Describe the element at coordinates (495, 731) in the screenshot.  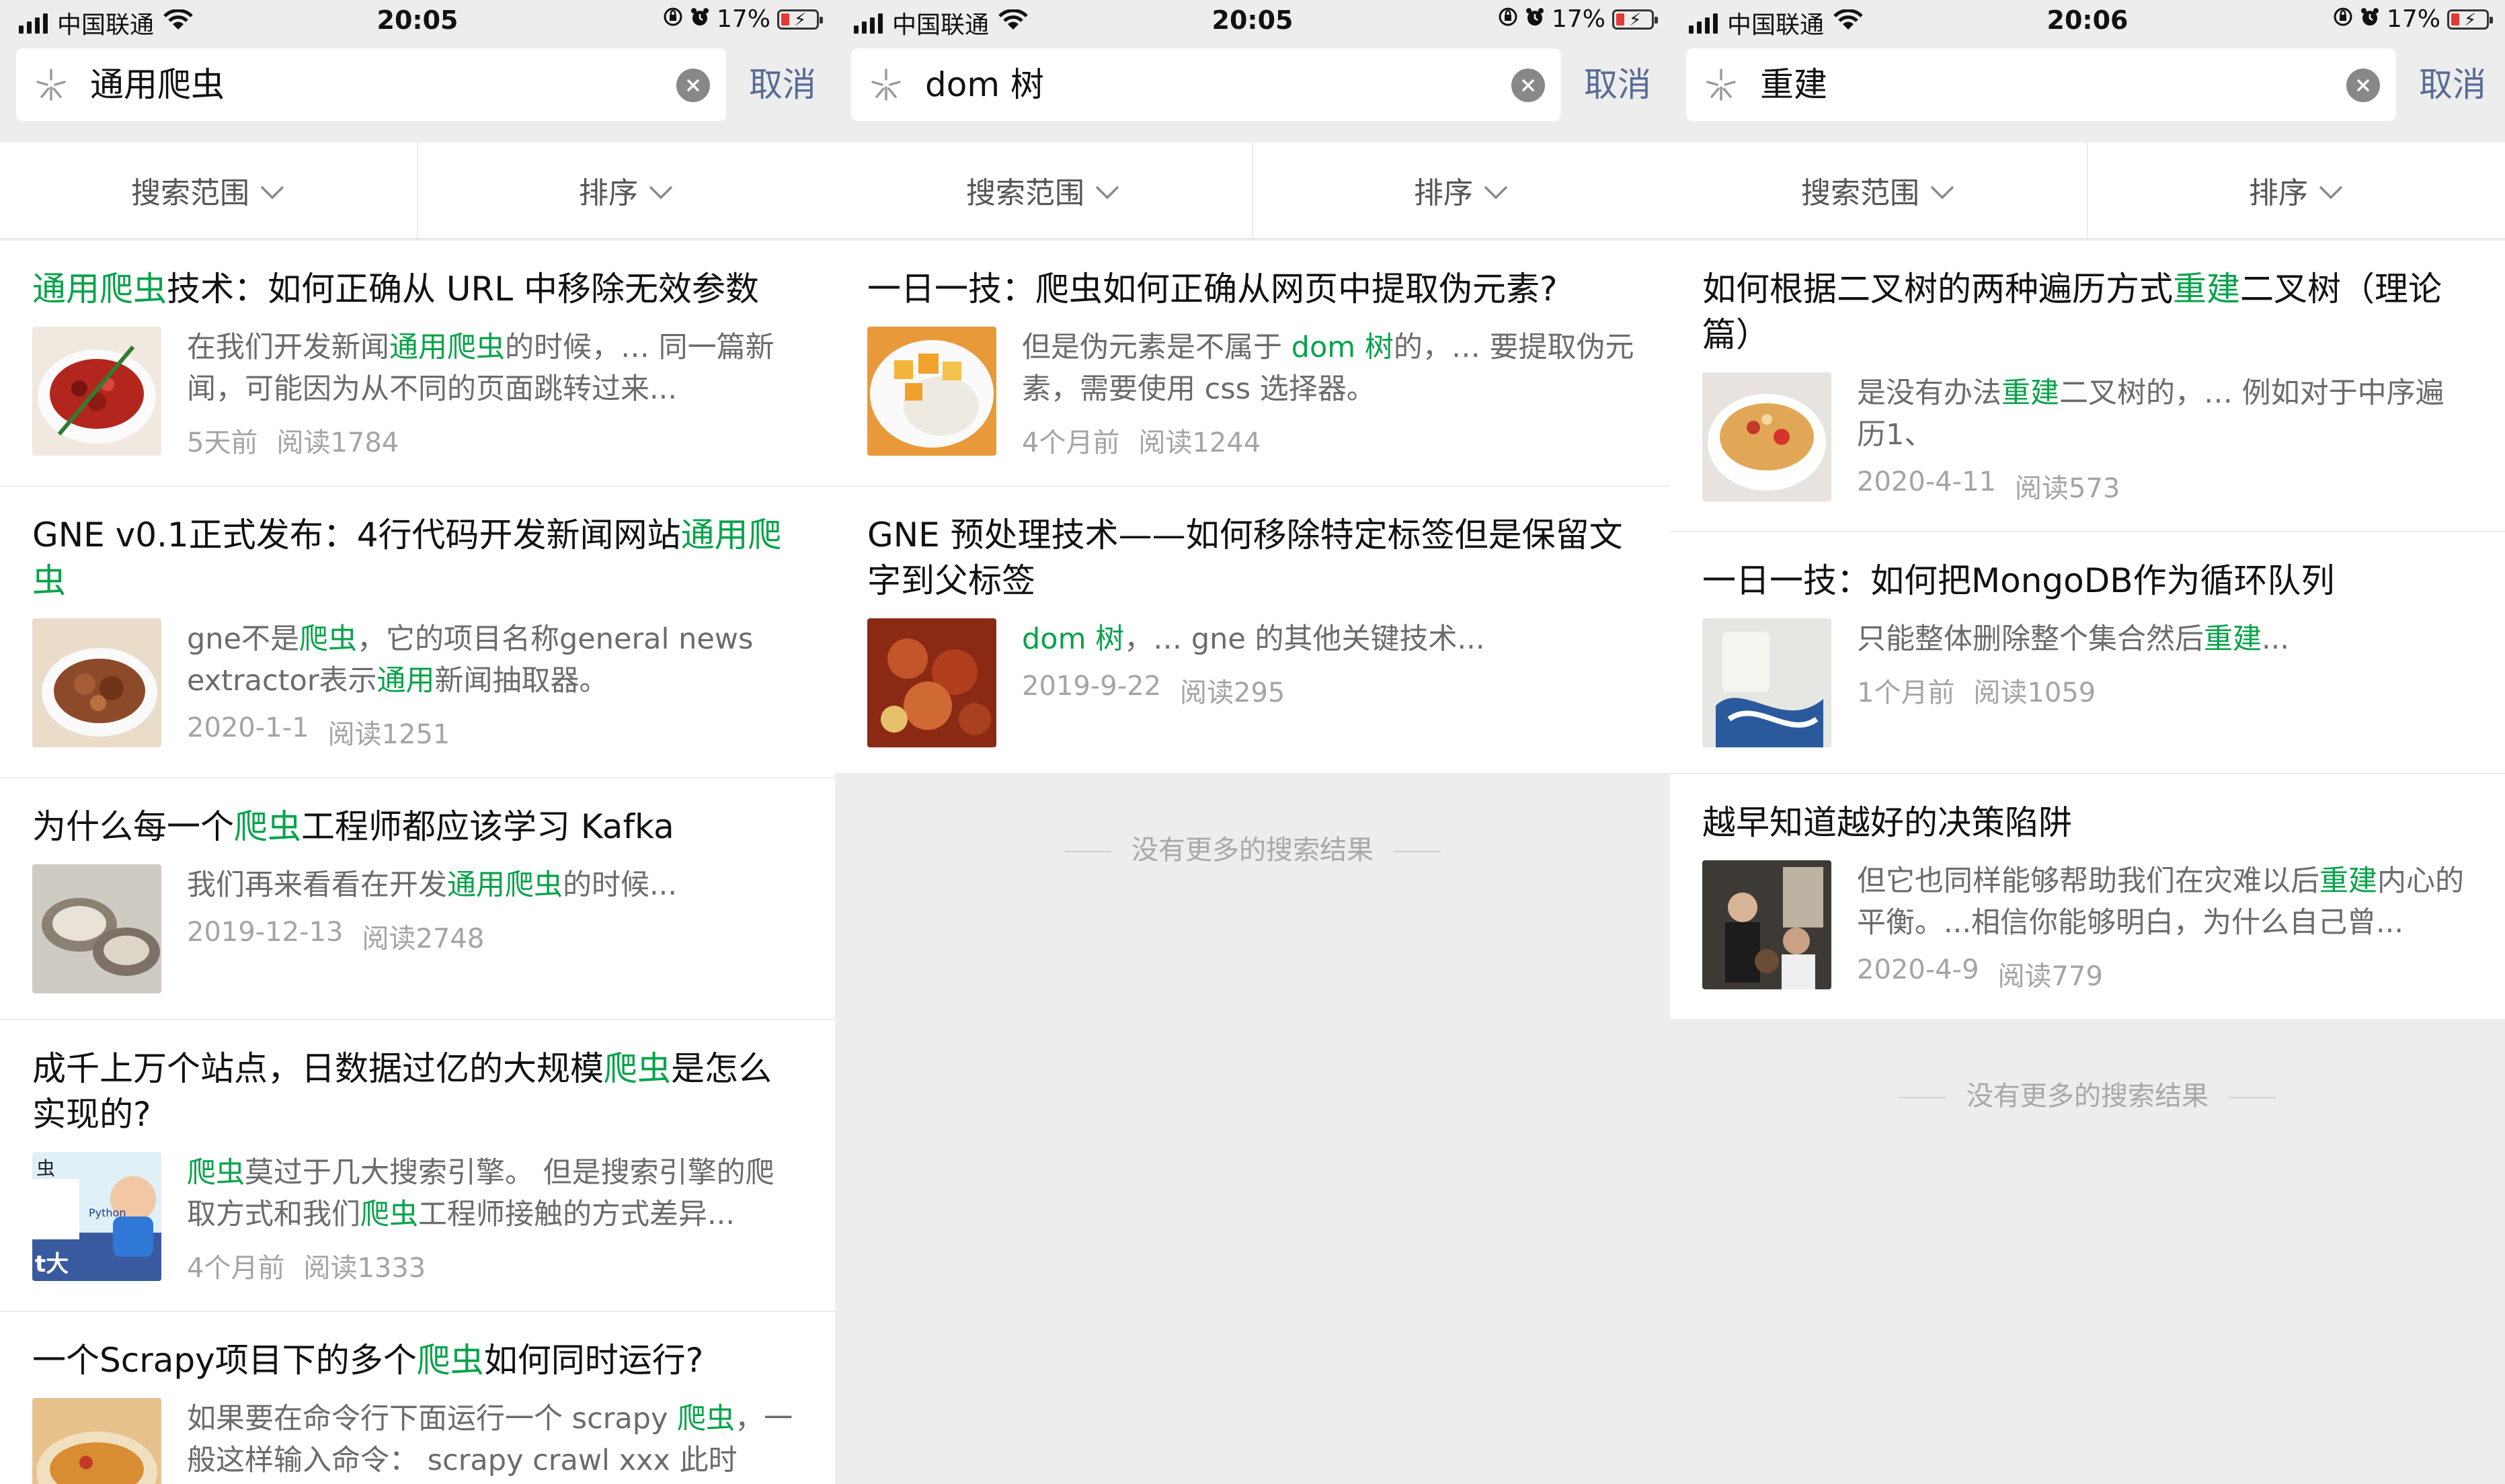
I see `result-info: 2020-1-1 阅读1251` at that location.